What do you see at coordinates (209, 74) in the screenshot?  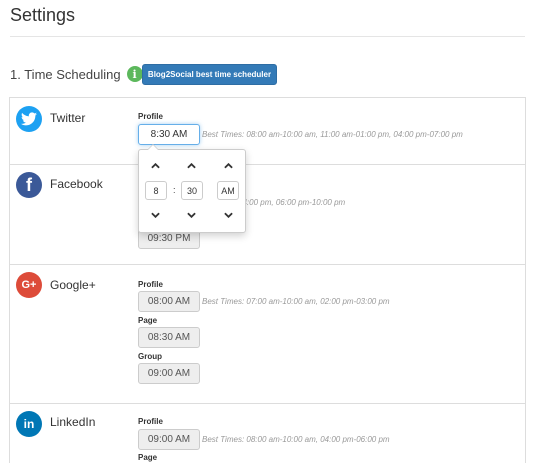 I see `best-time-scheduler-button: Blog2Social best time scheduler` at bounding box center [209, 74].